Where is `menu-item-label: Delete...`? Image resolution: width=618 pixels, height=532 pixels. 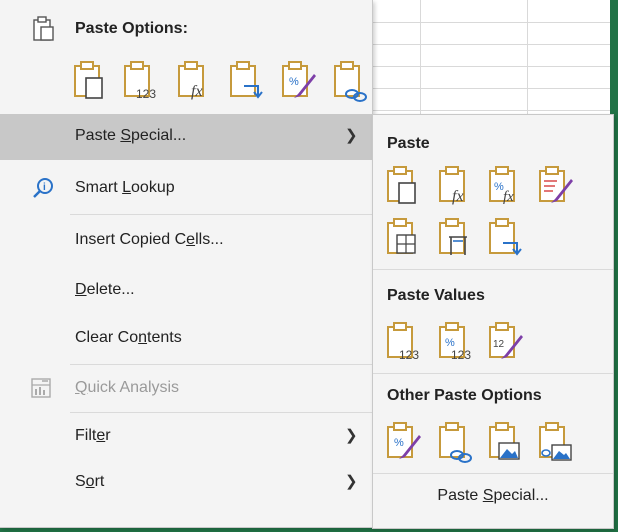
menu-item-label: Delete... is located at coordinates (105, 289).